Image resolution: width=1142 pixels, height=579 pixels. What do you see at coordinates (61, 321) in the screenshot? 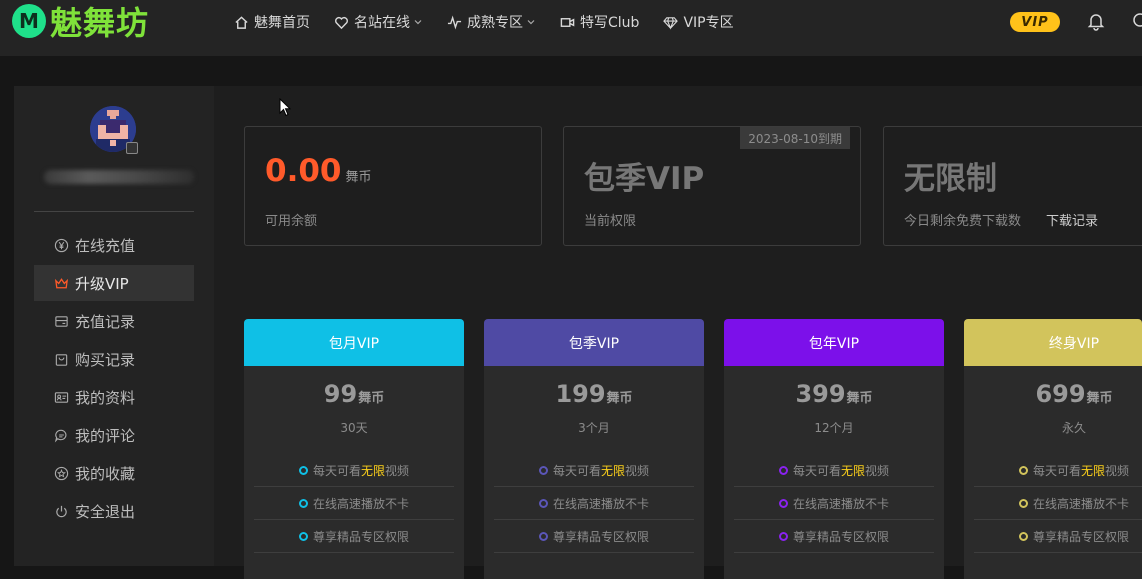
I see `wallet-icon` at bounding box center [61, 321].